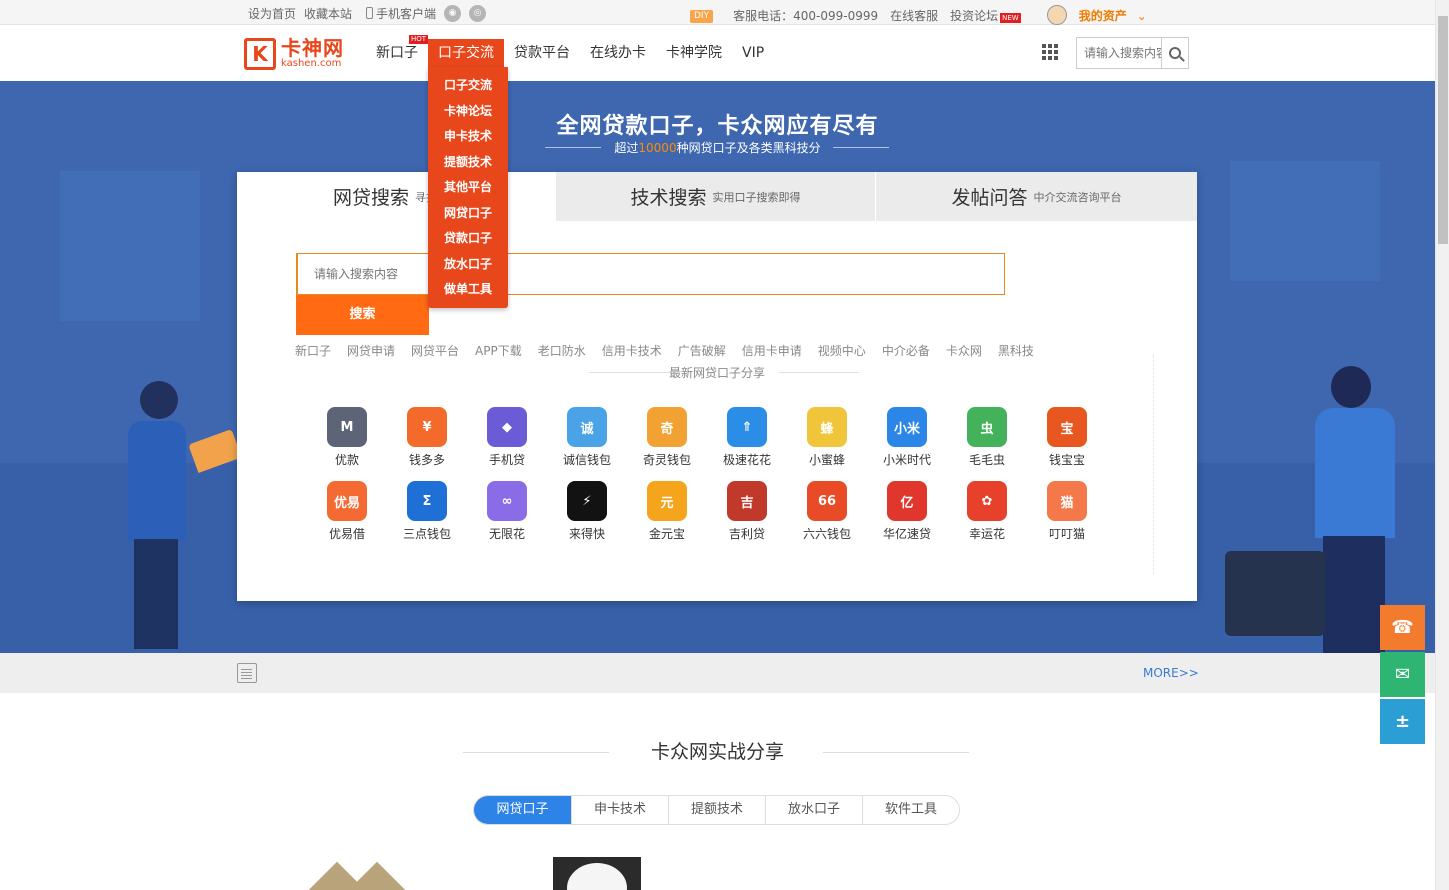 The height and width of the screenshot is (890, 1449). I want to click on app-item: 小米 小米时代, so click(907, 437).